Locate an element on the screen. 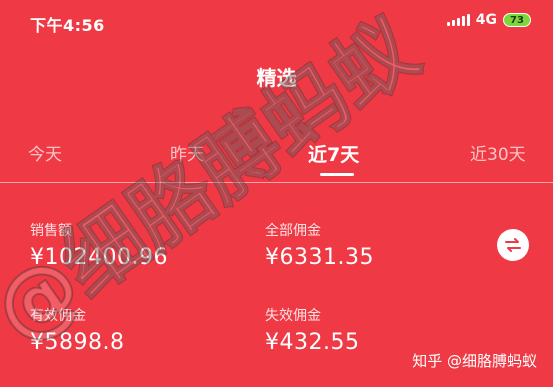  swap-arrows-button is located at coordinates (513, 245).